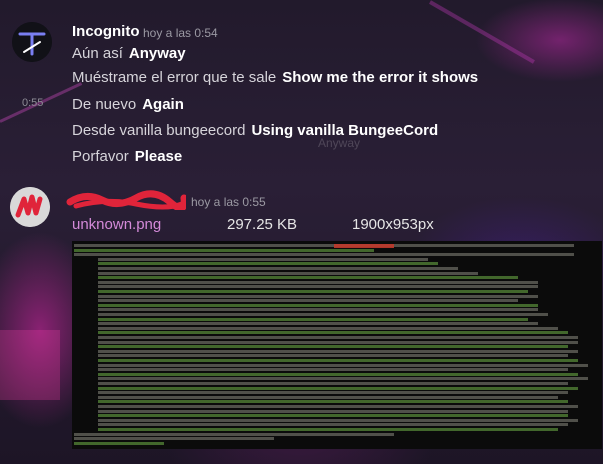 Image resolution: width=603 pixels, height=464 pixels. What do you see at coordinates (332, 227) in the screenshot?
I see `attachment-info: unknown.png 297.25 KB 1900x953px` at bounding box center [332, 227].